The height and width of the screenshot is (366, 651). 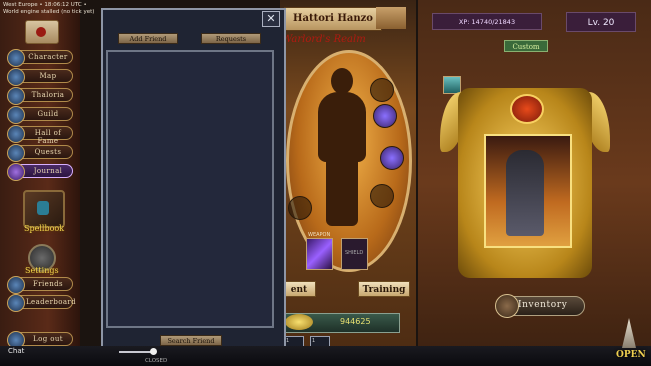 What do you see at coordinates (48, 114) in the screenshot?
I see `nav-item-label: Guild` at bounding box center [48, 114].